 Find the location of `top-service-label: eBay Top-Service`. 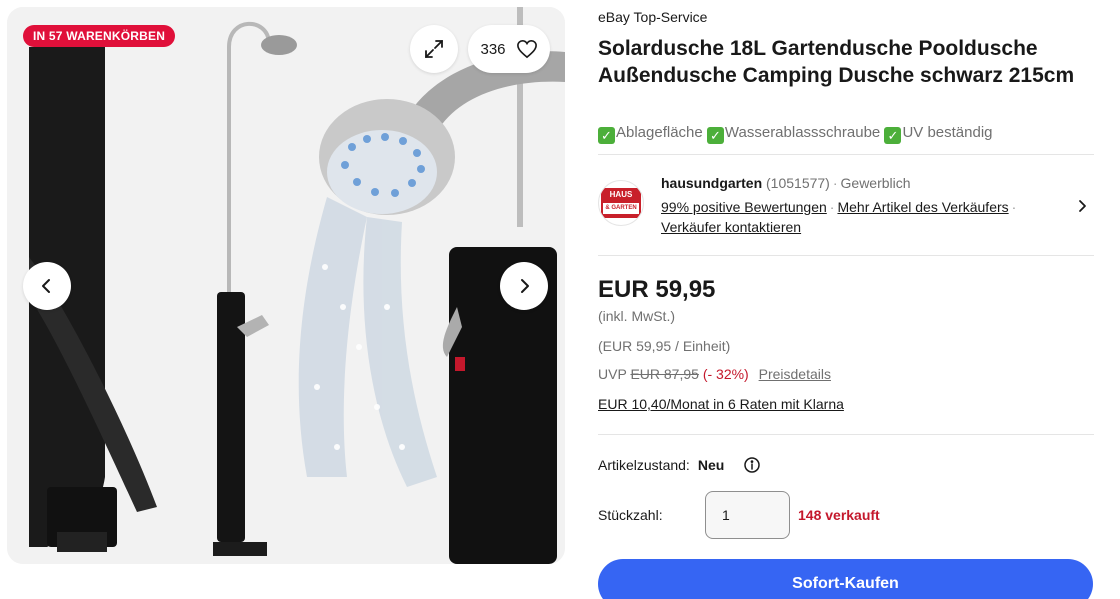

top-service-label: eBay Top-Service is located at coordinates (653, 17).